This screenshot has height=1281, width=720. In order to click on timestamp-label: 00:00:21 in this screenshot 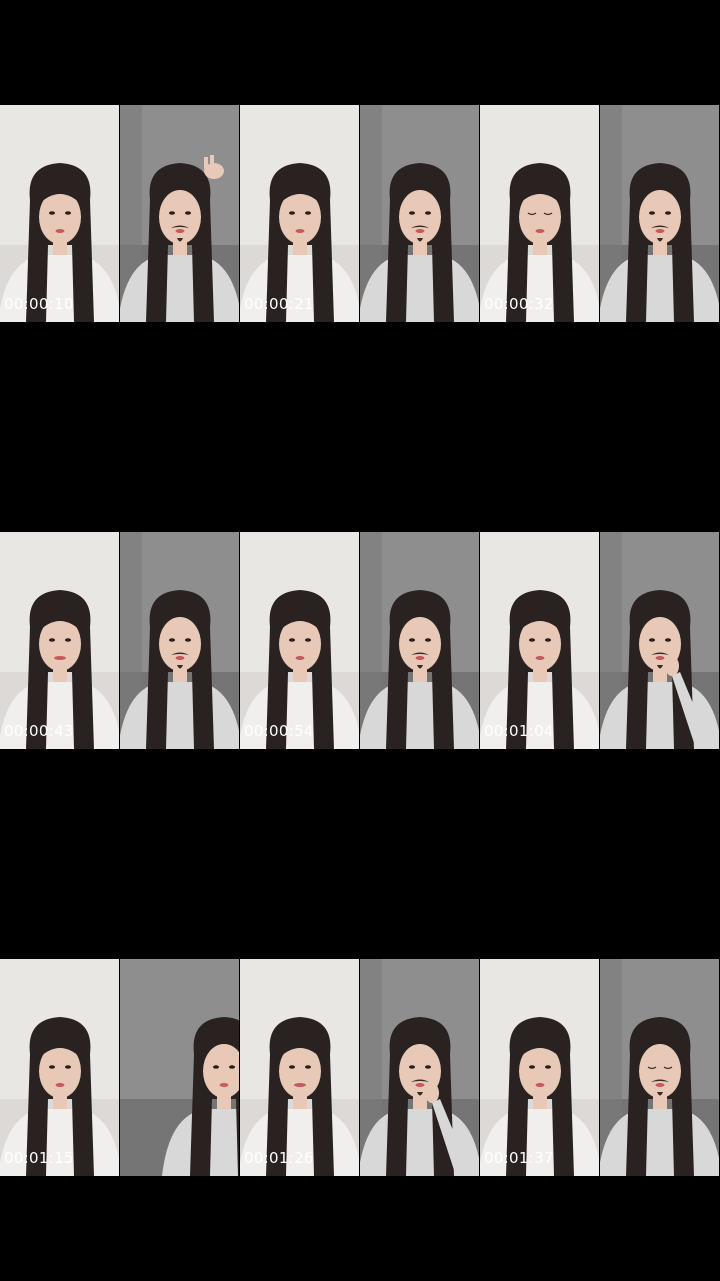, I will do `click(279, 304)`.